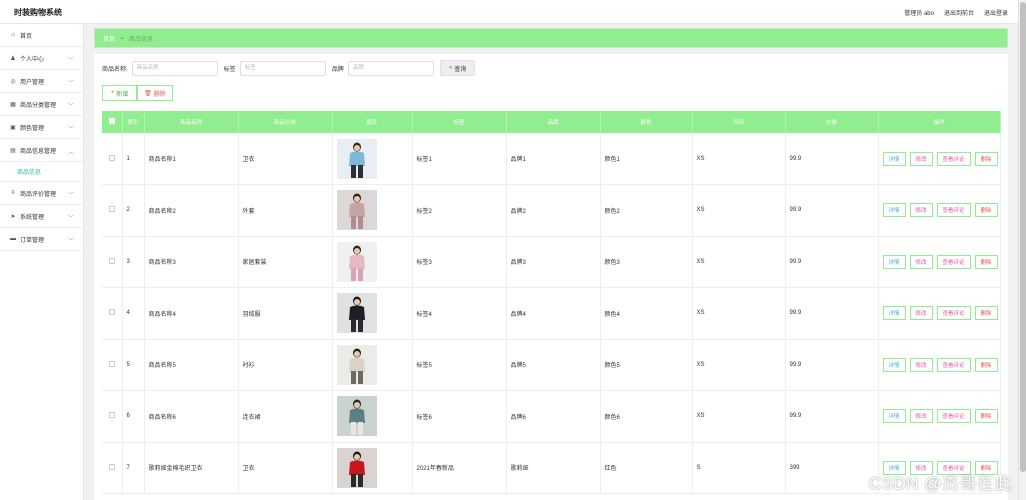 The width and height of the screenshot is (1026, 500). I want to click on sidebar-subitem-goods-info: 商品信息, so click(41, 172).